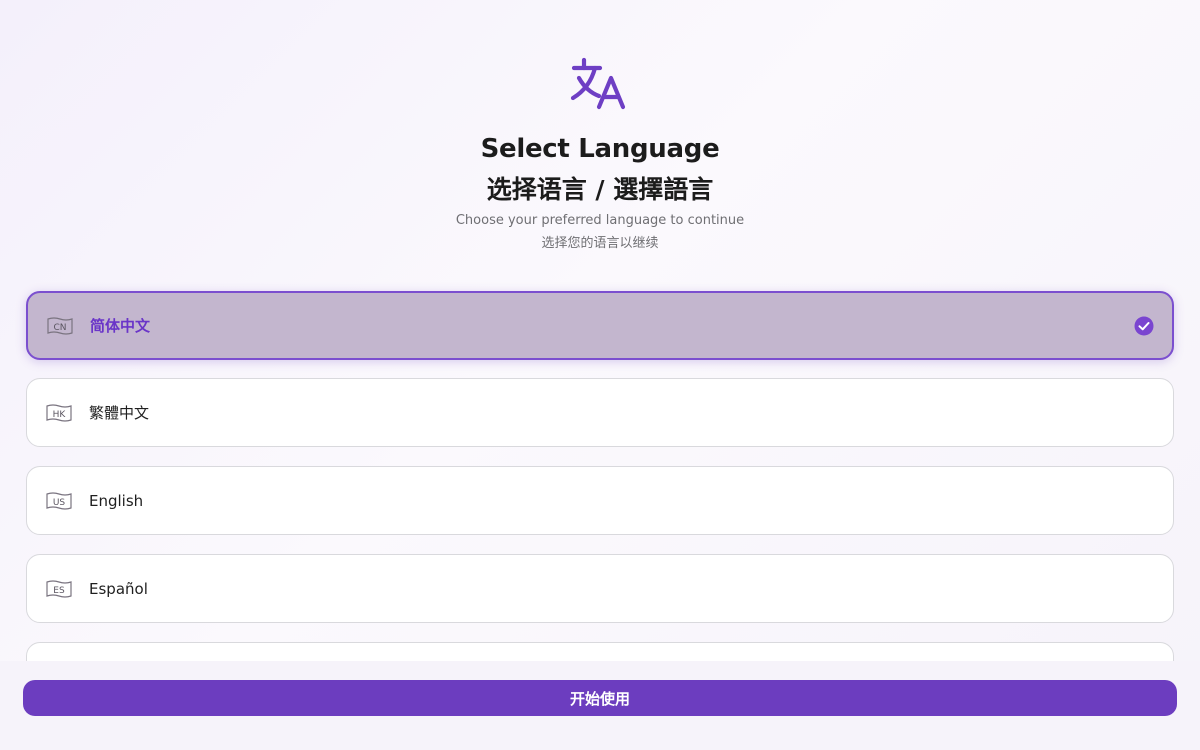 The width and height of the screenshot is (1200, 750). Describe the element at coordinates (600, 84) in the screenshot. I see `translate-icon` at that location.